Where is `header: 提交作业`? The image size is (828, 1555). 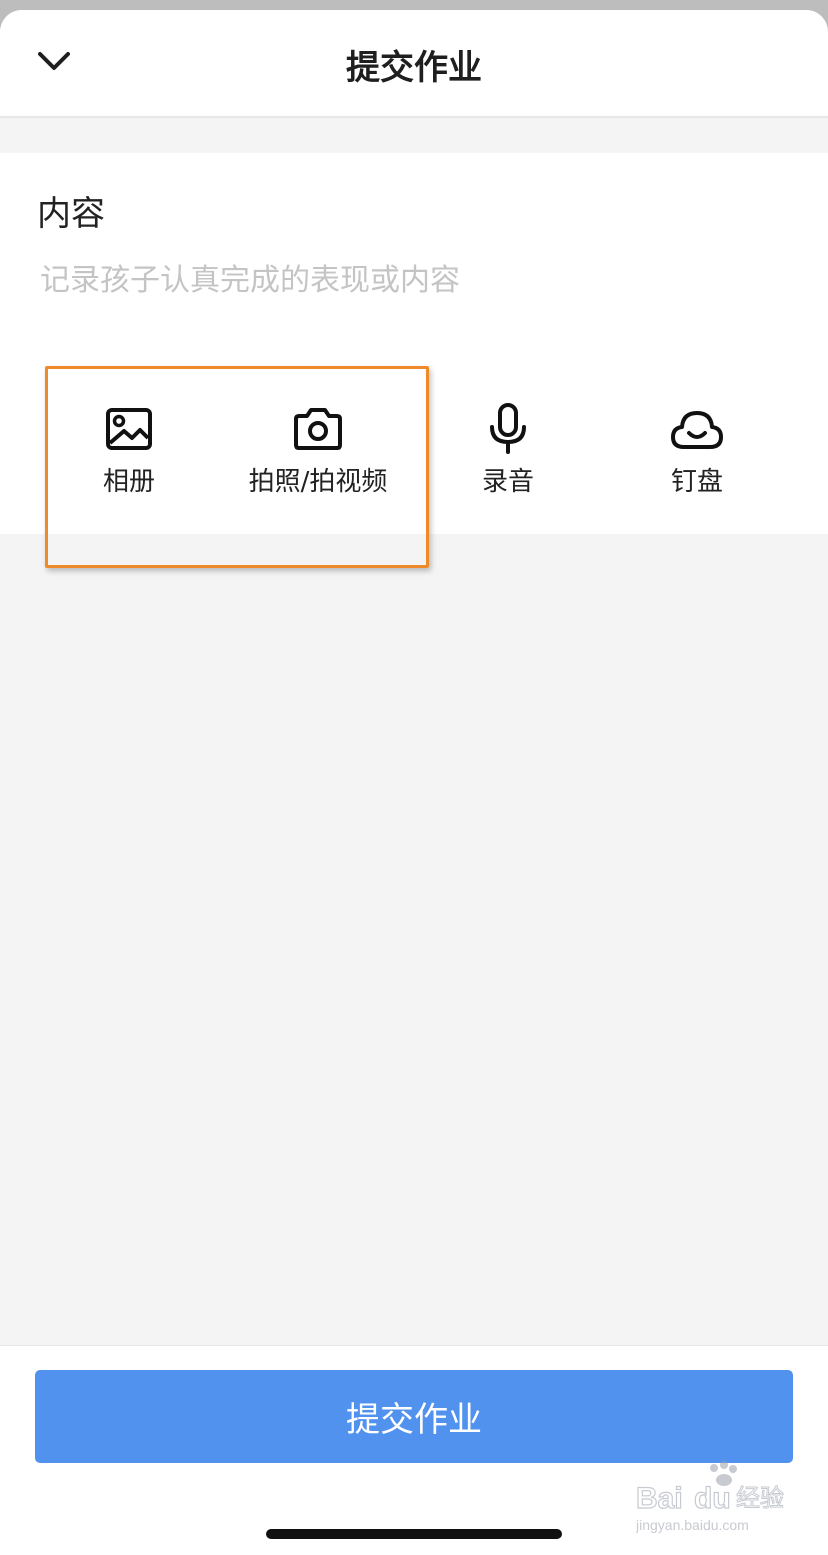 header: 提交作业 is located at coordinates (414, 64).